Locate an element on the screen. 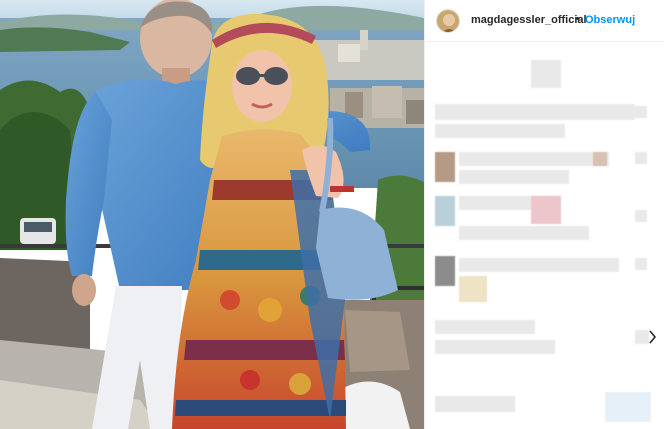 Image resolution: width=664 pixels, height=429 pixels. avatar-image is located at coordinates (448, 21).